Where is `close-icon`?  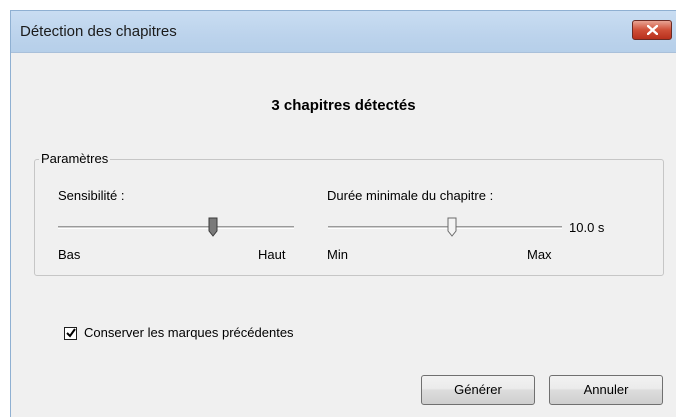 close-icon is located at coordinates (652, 30).